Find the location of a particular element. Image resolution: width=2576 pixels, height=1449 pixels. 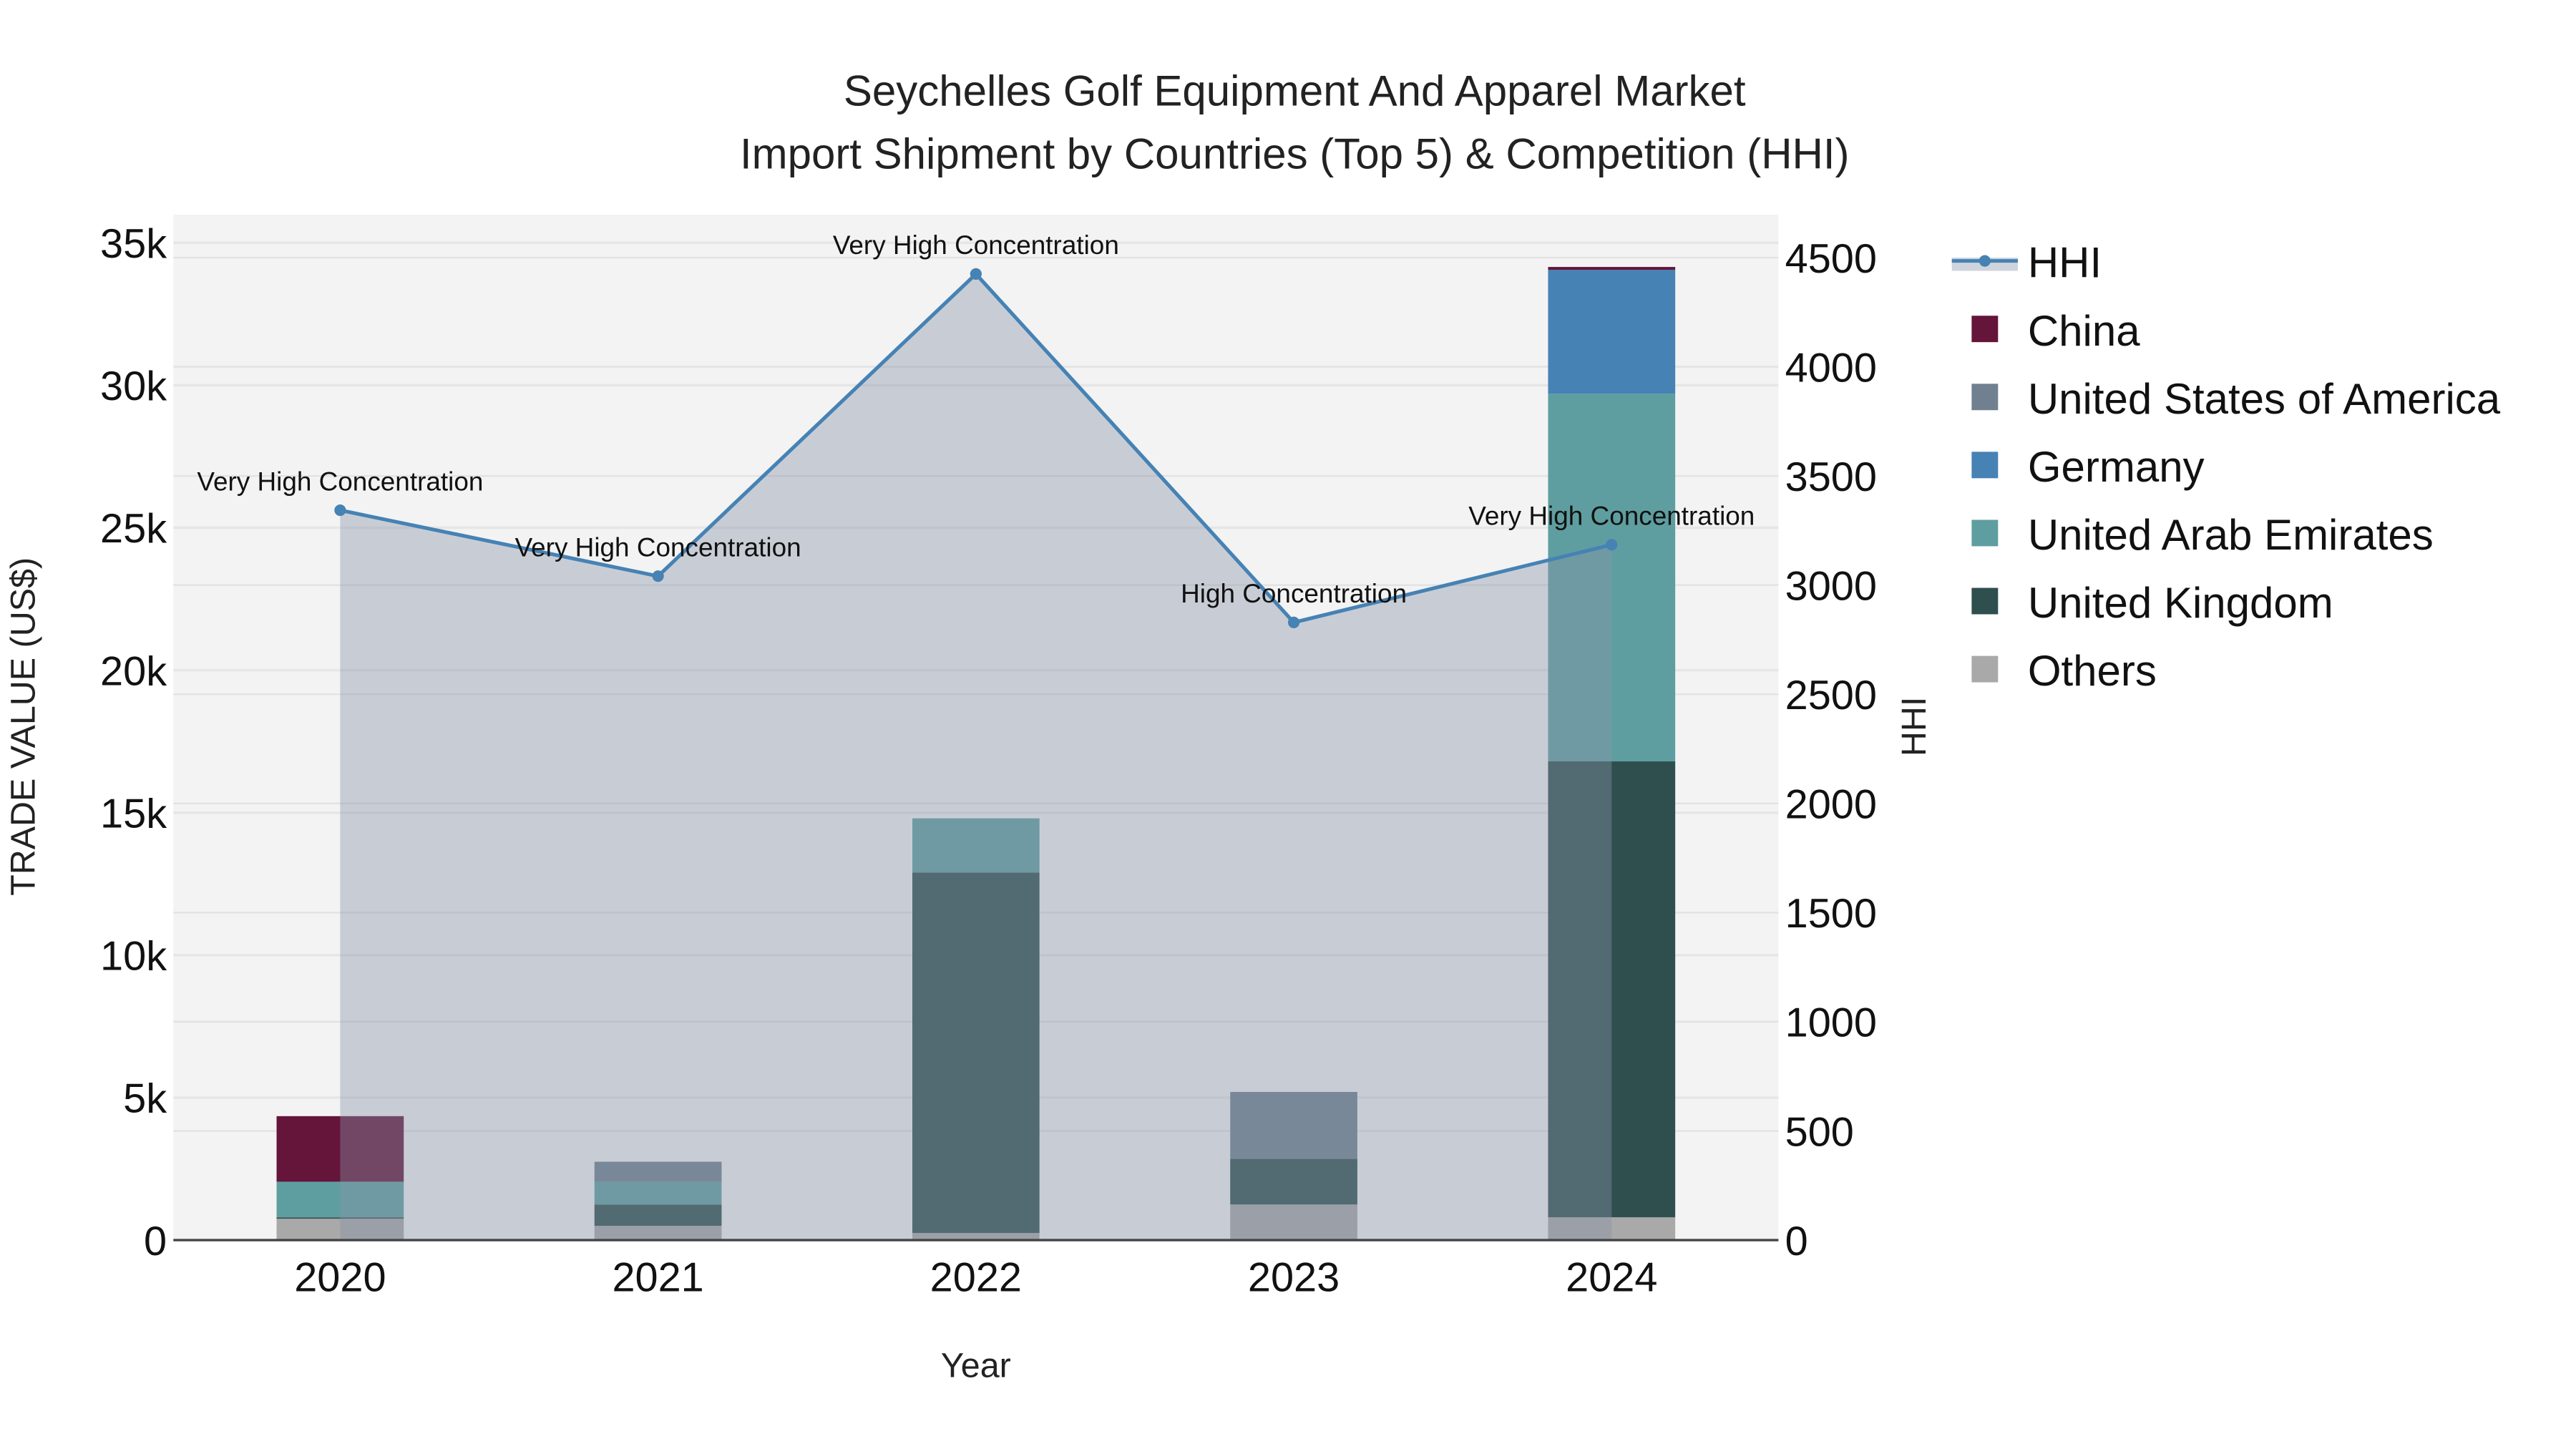

hhi-annotation-2023: High Concentration is located at coordinates (1294, 593).